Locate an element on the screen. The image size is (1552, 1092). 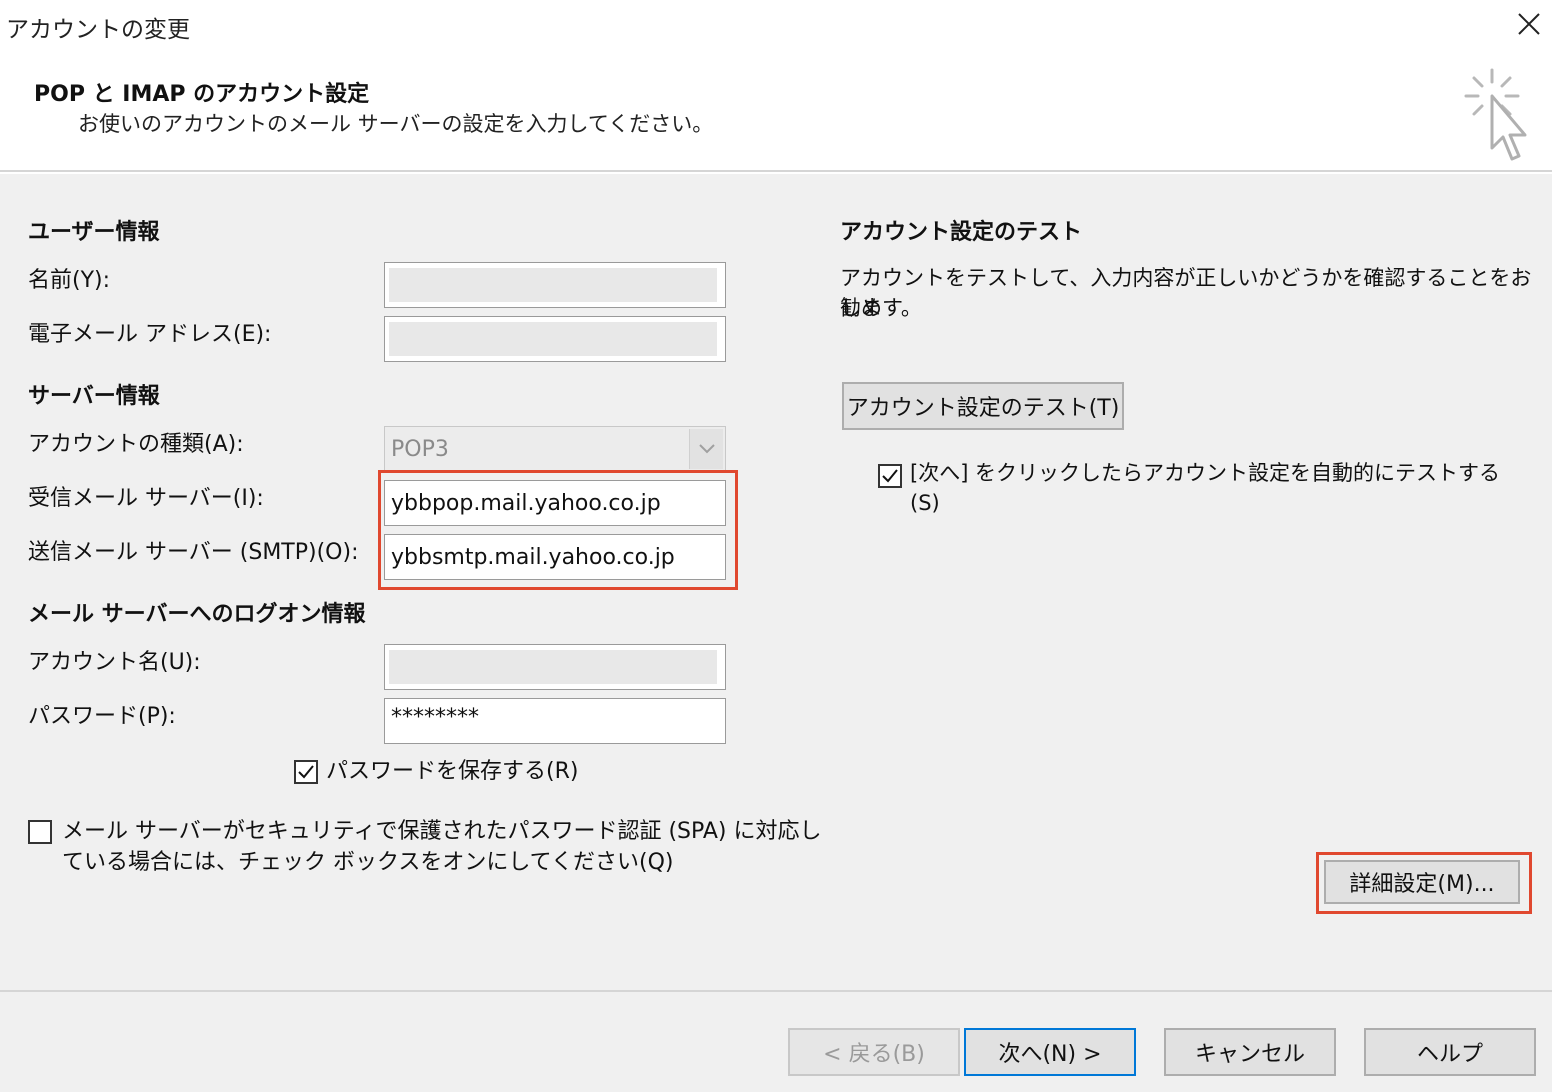
password-value: ******** is located at coordinates (435, 717).